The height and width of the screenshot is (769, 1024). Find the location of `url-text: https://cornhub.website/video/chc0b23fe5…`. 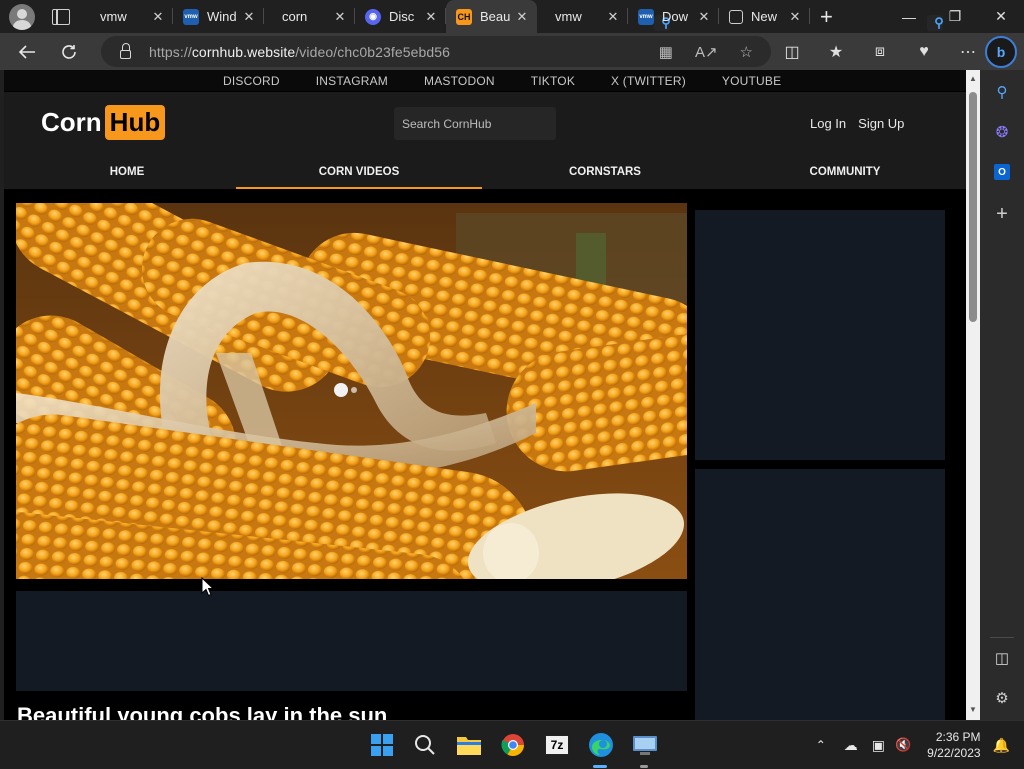

url-text: https://cornhub.website/video/chc0b23fe5… is located at coordinates (299, 52).